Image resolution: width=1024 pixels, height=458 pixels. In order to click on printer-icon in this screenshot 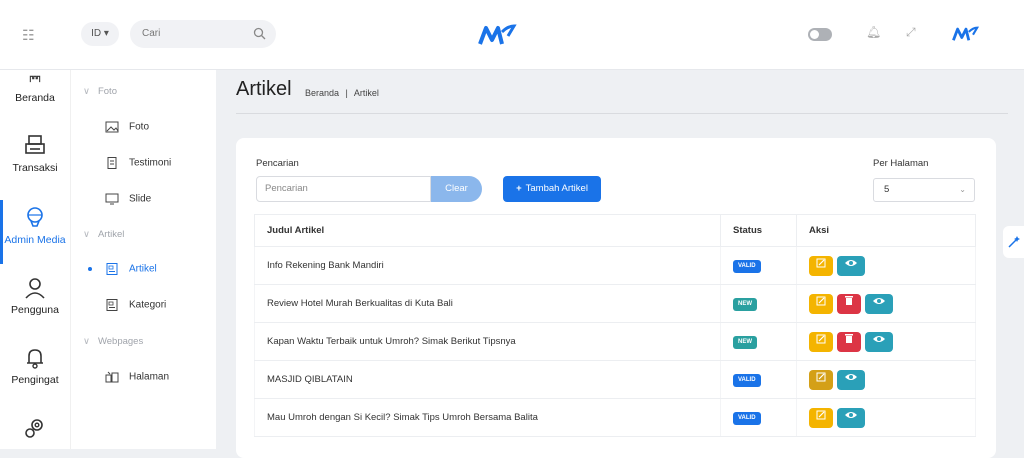, I will do `click(35, 144)`.